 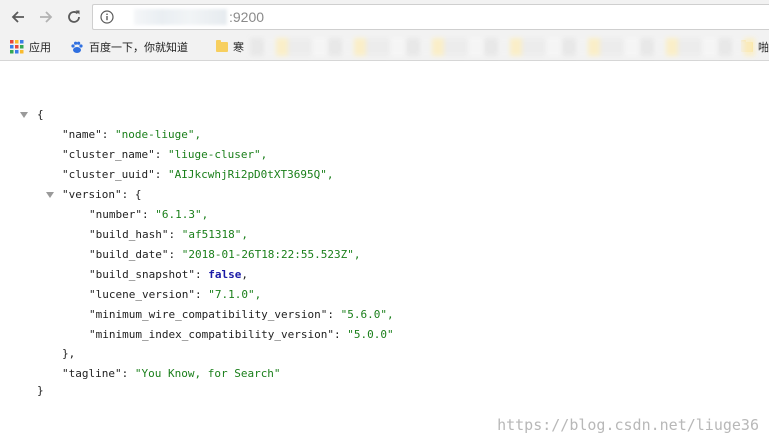 What do you see at coordinates (502, 47) in the screenshot?
I see `redacted-bookmarks` at bounding box center [502, 47].